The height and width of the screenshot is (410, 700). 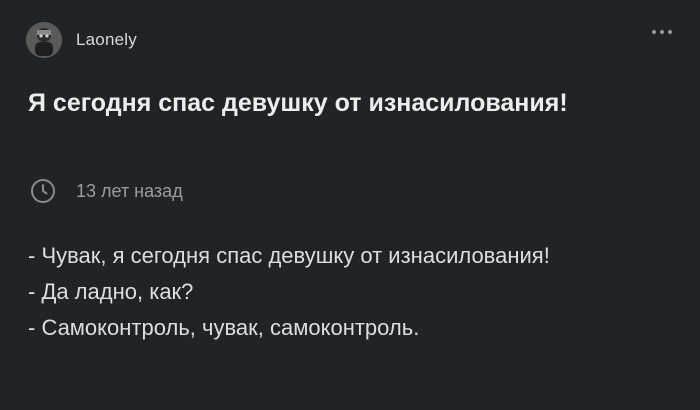 I want to click on post-meta: 13 лет назад, so click(x=106, y=191).